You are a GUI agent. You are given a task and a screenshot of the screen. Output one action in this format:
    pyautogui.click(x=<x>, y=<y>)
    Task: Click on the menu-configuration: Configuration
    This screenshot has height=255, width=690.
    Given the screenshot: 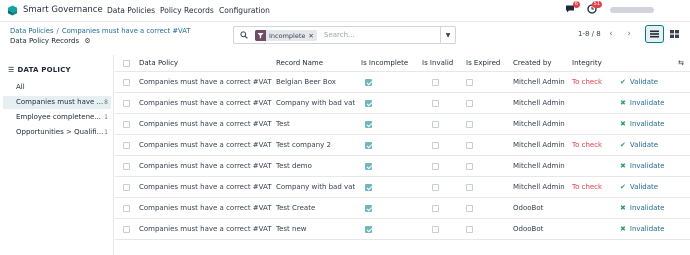 What is the action you would take?
    pyautogui.click(x=244, y=10)
    